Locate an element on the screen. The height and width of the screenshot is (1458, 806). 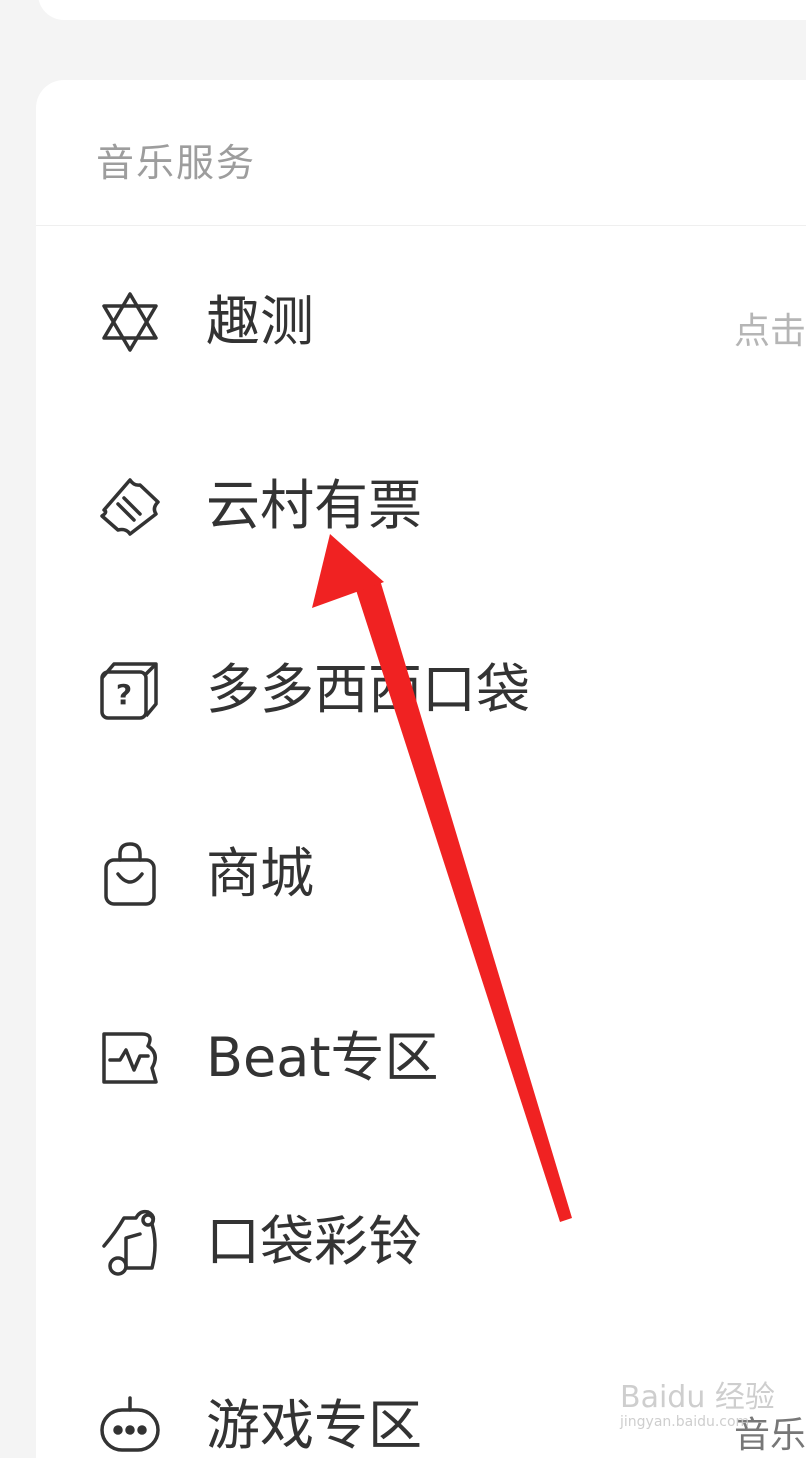
previous-card is located at coordinates (422, 10).